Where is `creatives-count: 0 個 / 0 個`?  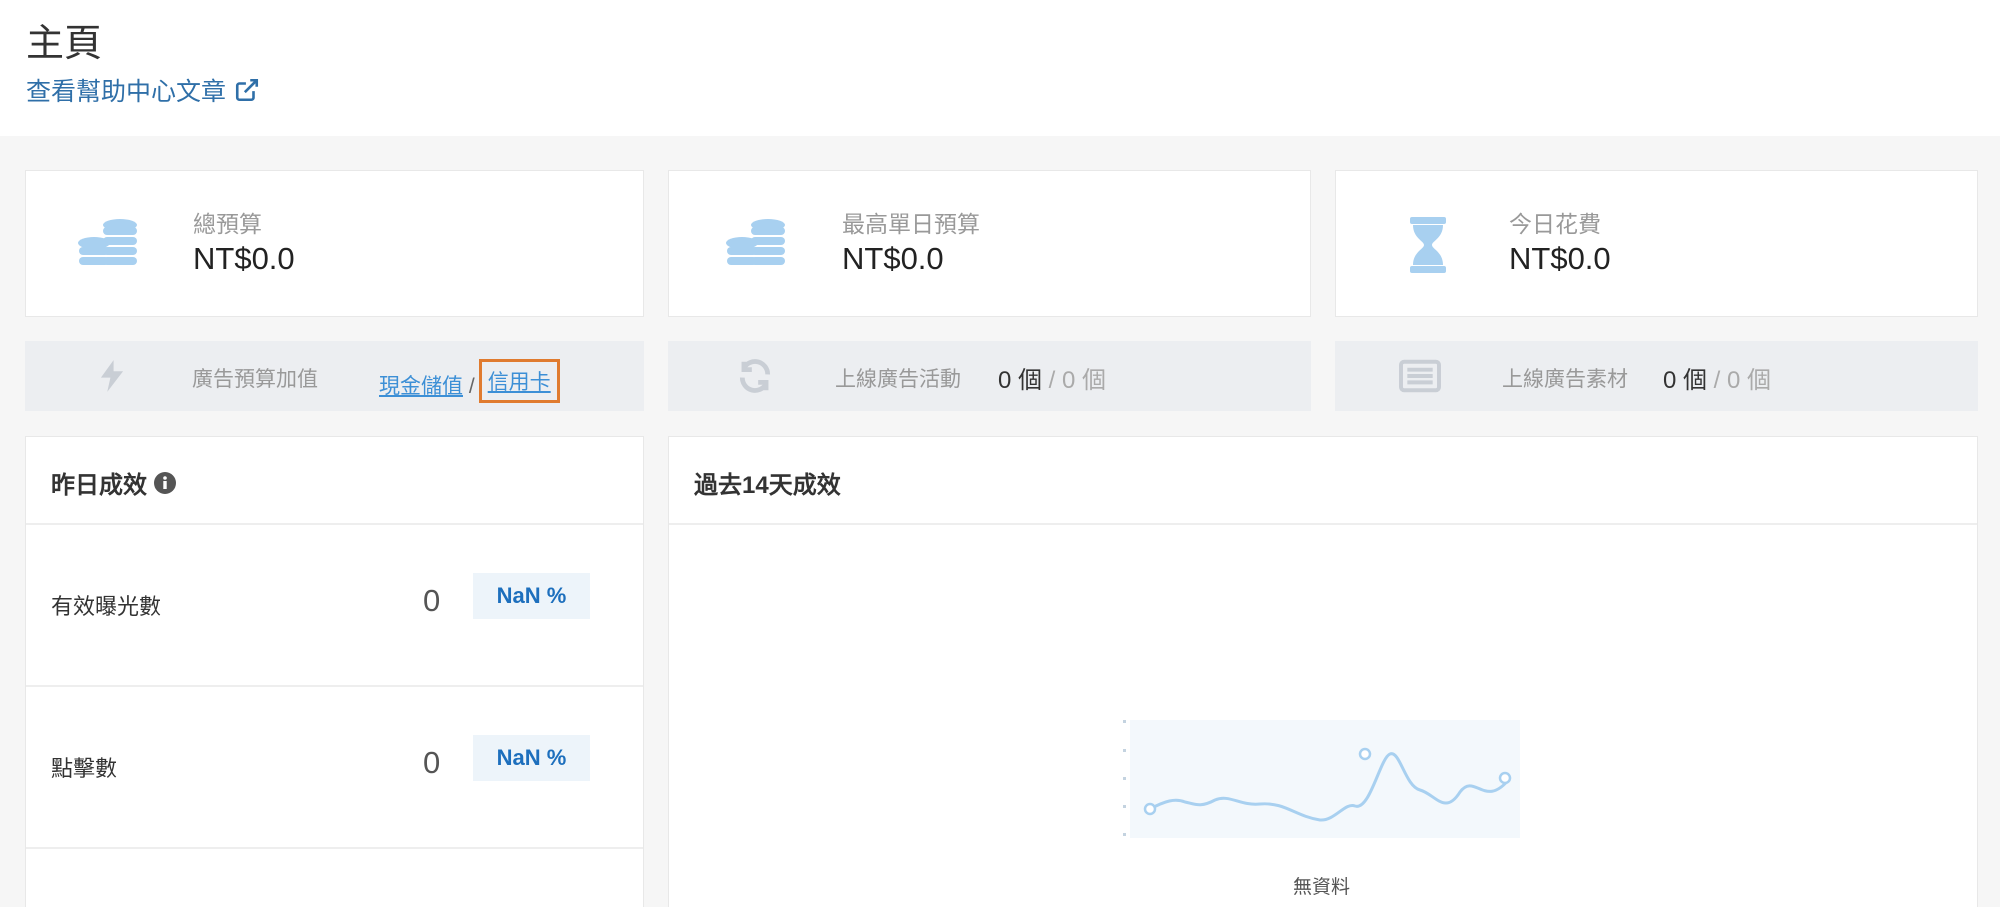
creatives-count: 0 個 / 0 個 is located at coordinates (1717, 377).